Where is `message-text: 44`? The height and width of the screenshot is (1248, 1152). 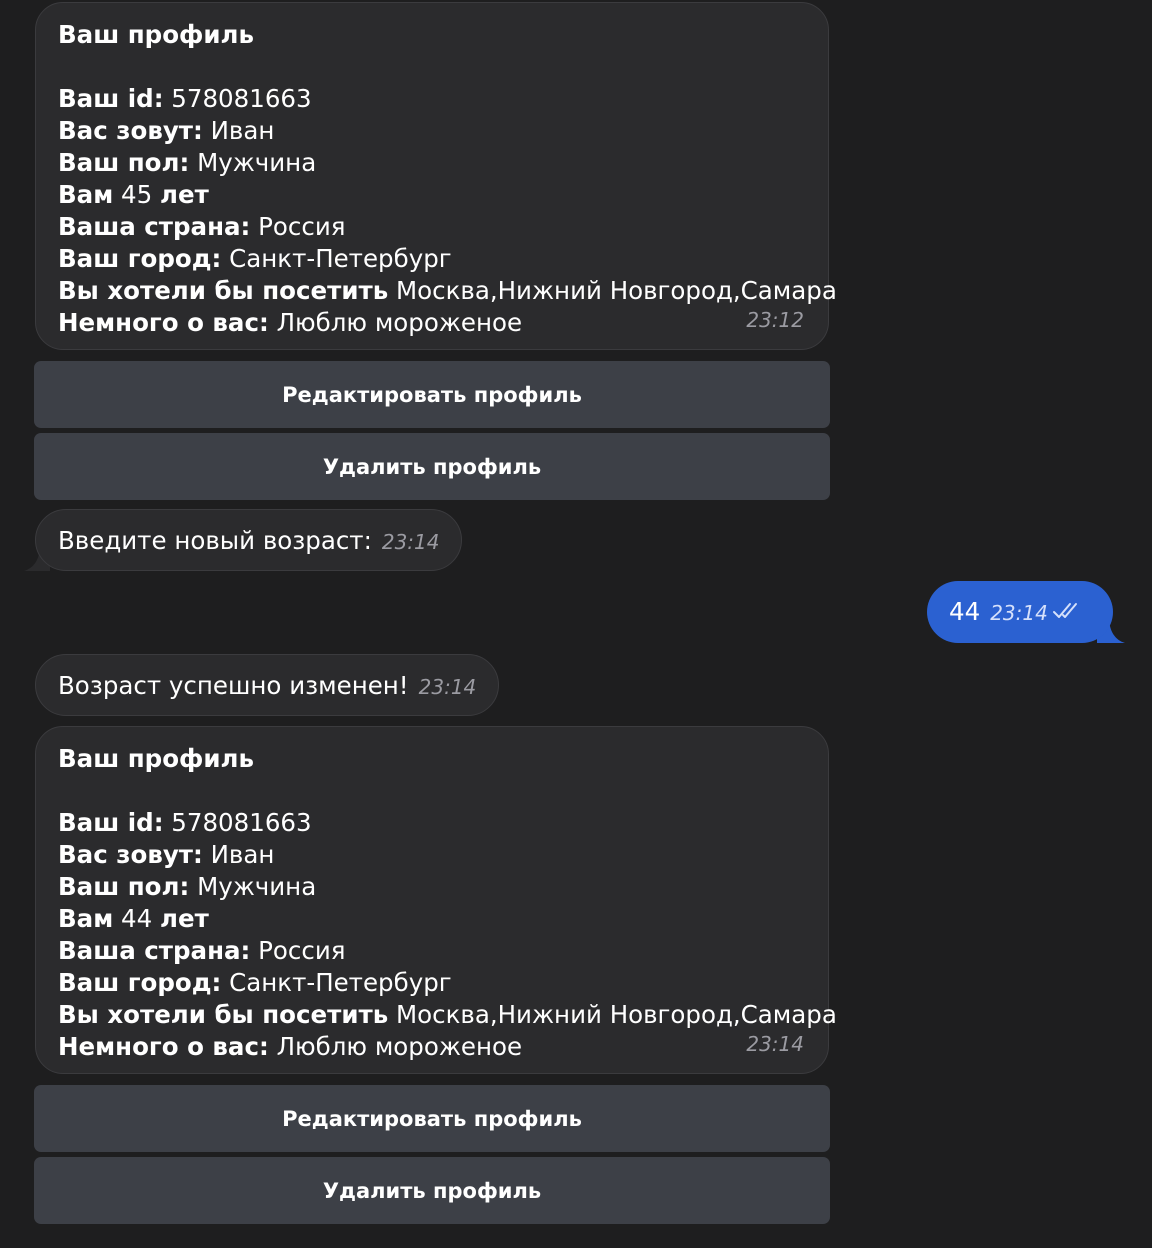 message-text: 44 is located at coordinates (965, 611).